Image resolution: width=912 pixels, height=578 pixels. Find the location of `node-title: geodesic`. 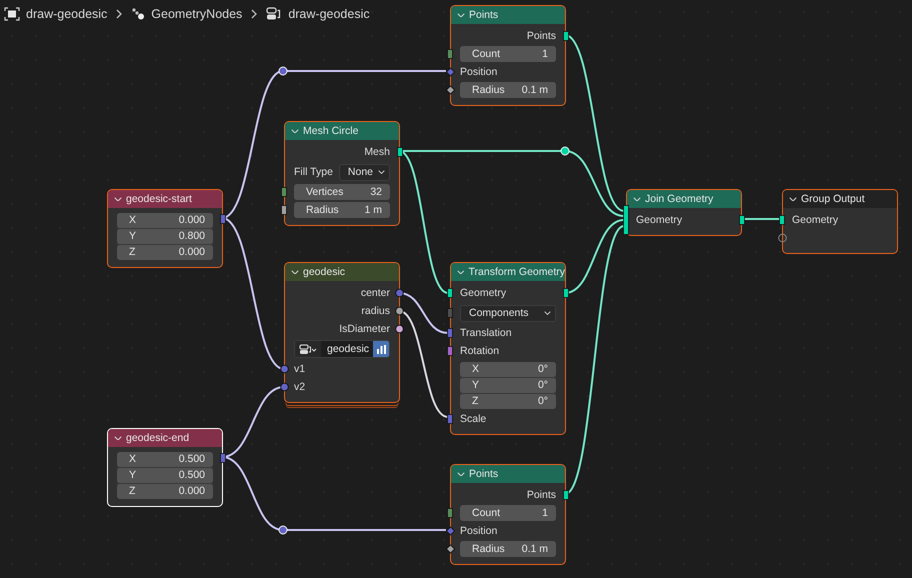

node-title: geodesic is located at coordinates (324, 272).